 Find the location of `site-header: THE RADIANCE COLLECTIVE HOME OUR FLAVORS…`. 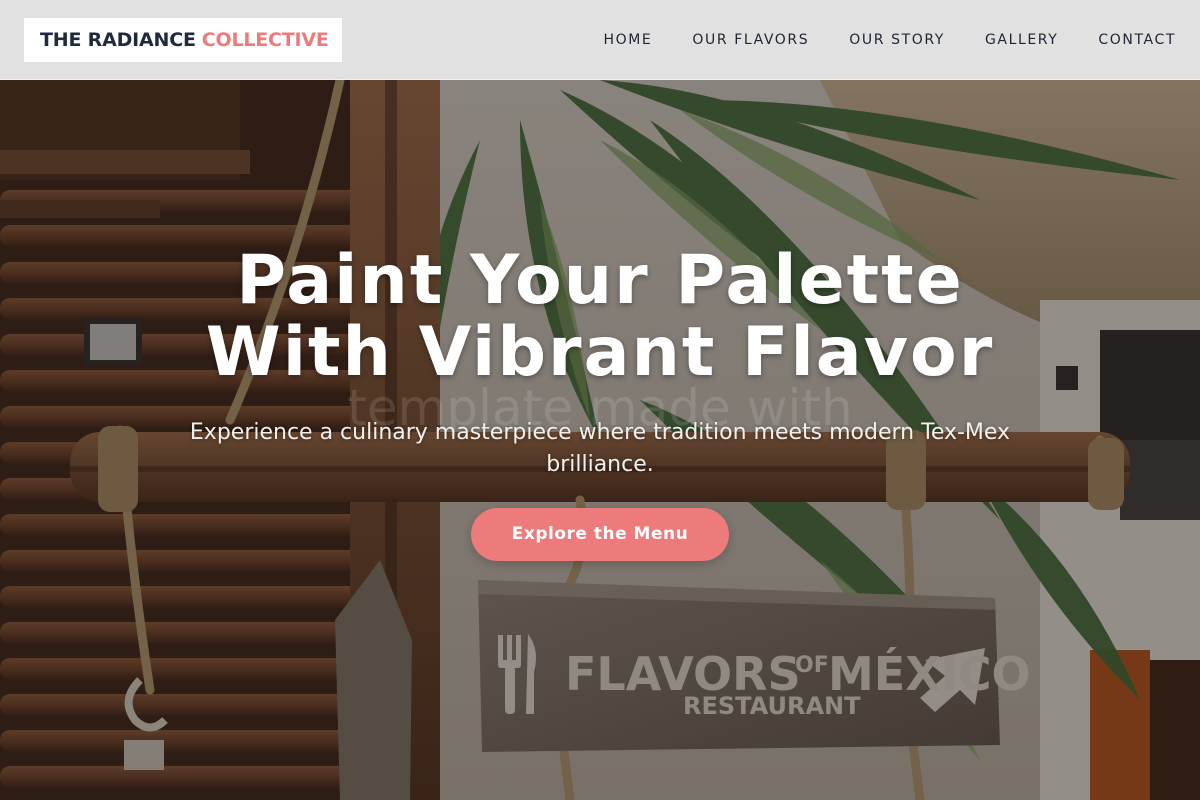

site-header: THE RADIANCE COLLECTIVE HOME OUR FLAVORS… is located at coordinates (600, 40).